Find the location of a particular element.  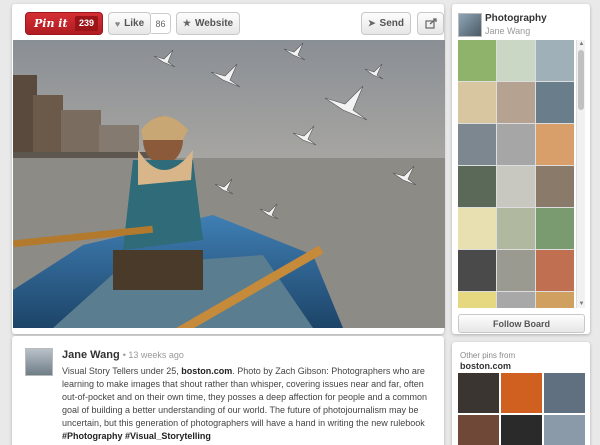

share-icon is located at coordinates (430, 23).